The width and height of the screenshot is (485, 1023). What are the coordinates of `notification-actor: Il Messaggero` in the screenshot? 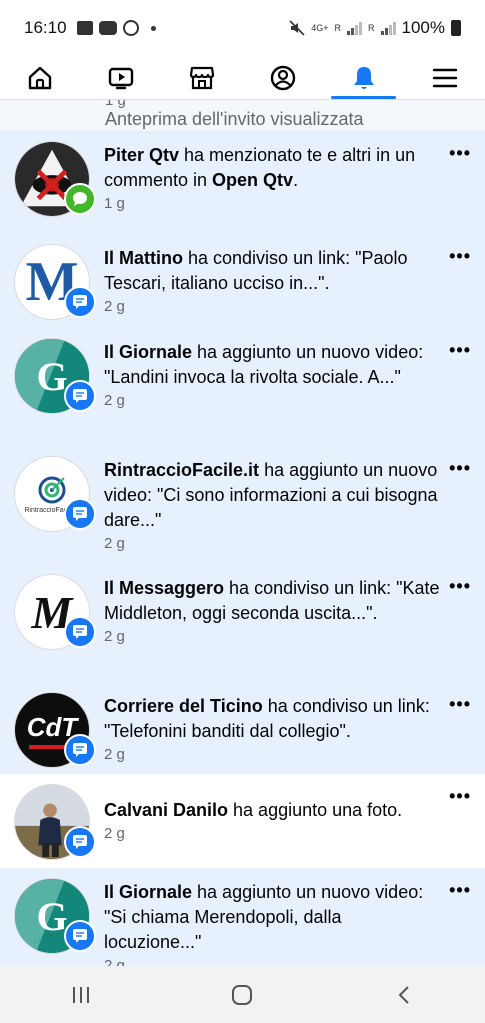 It's located at (164, 588).